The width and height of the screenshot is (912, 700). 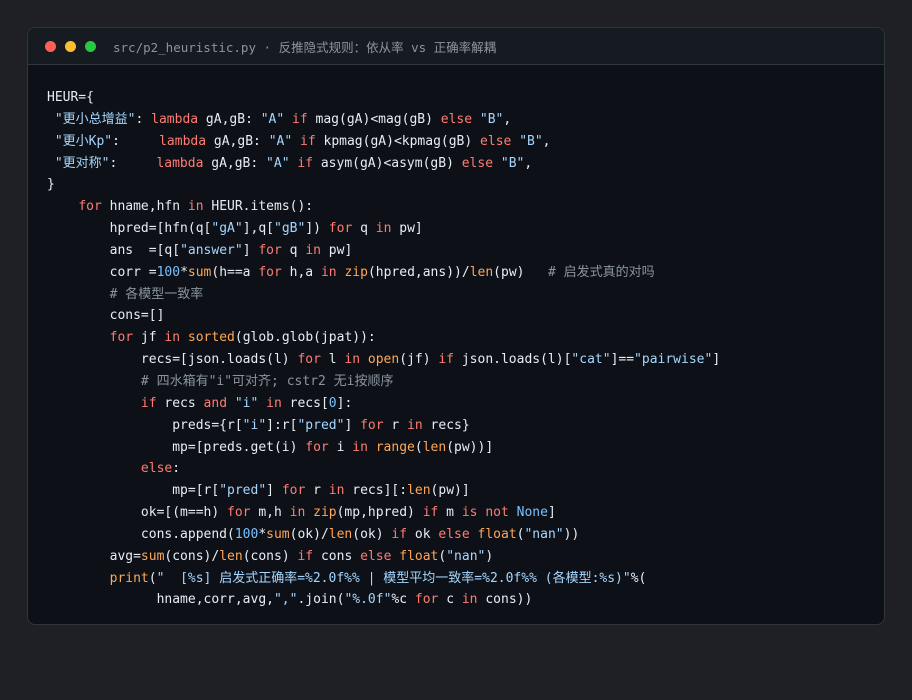 What do you see at coordinates (227, 229) in the screenshot?
I see `code-token: "gA"` at bounding box center [227, 229].